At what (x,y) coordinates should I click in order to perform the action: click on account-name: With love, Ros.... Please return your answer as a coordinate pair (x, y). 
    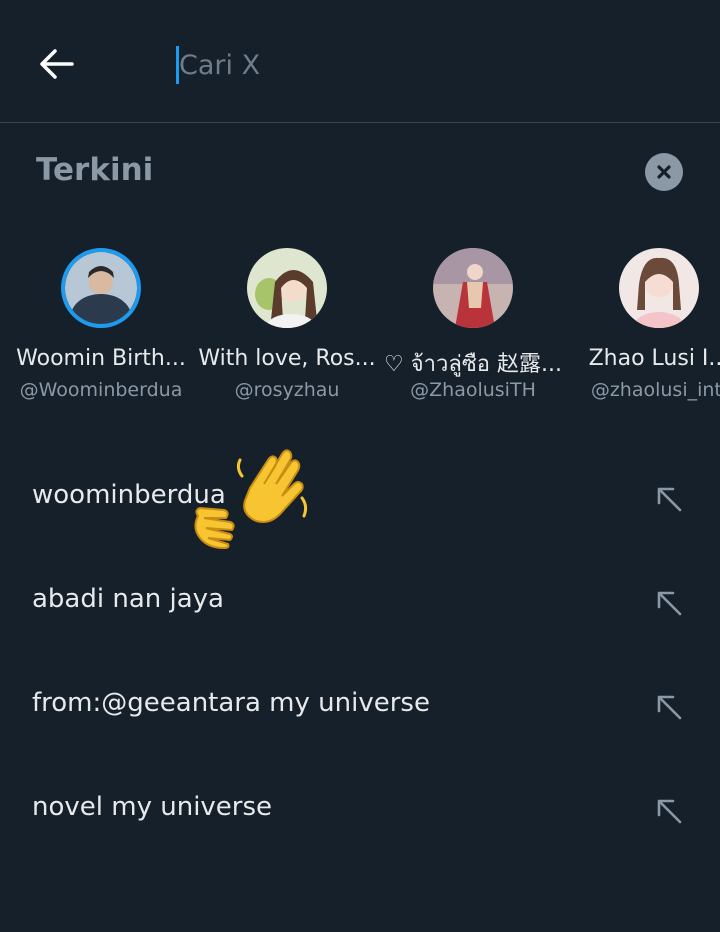
    Looking at the image, I should click on (287, 358).